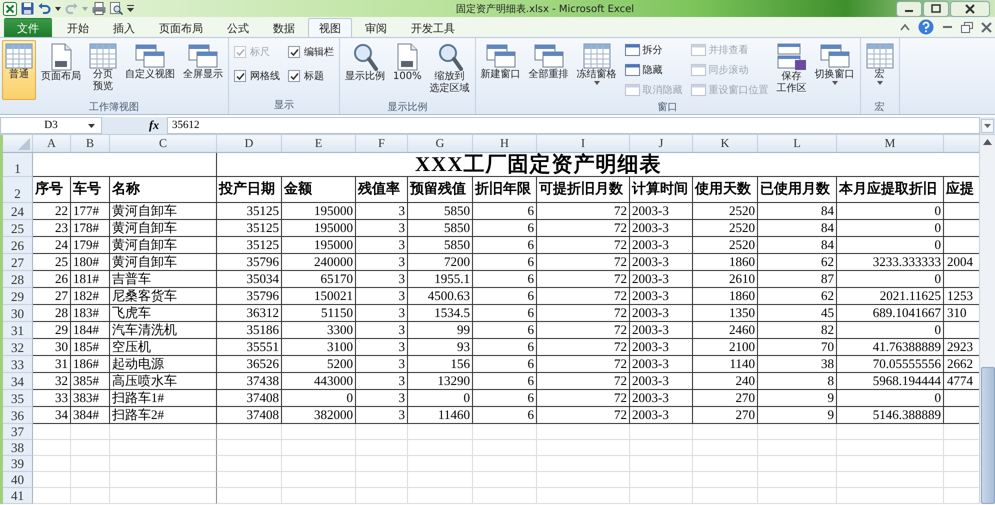  I want to click on column-header: C, so click(163, 143).